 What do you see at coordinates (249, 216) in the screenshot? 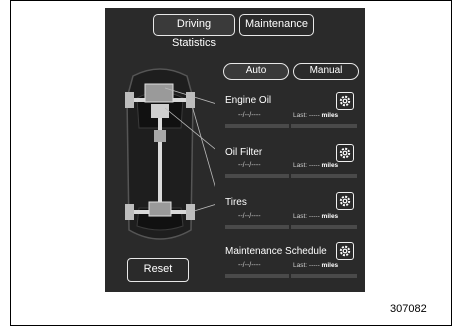
I see `tires-date: --/--/----` at bounding box center [249, 216].